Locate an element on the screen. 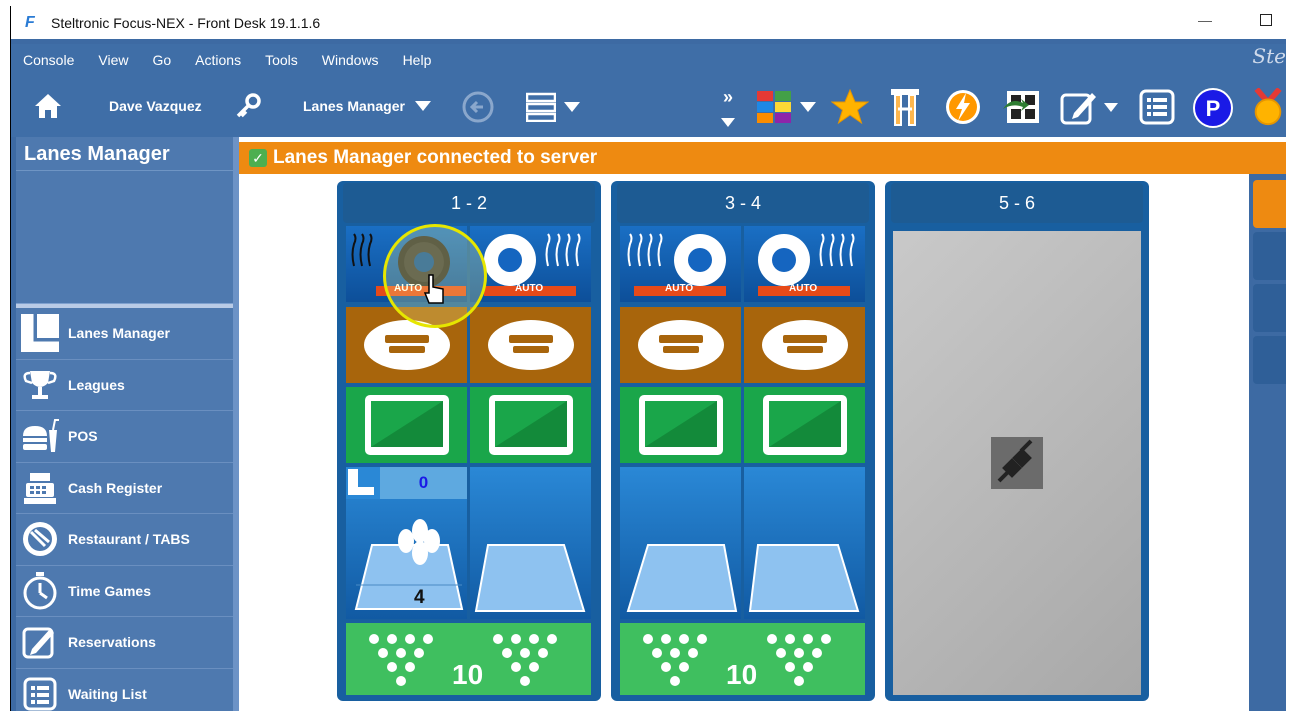 The image size is (1289, 711). menu-tools: Tools is located at coordinates (281, 60).